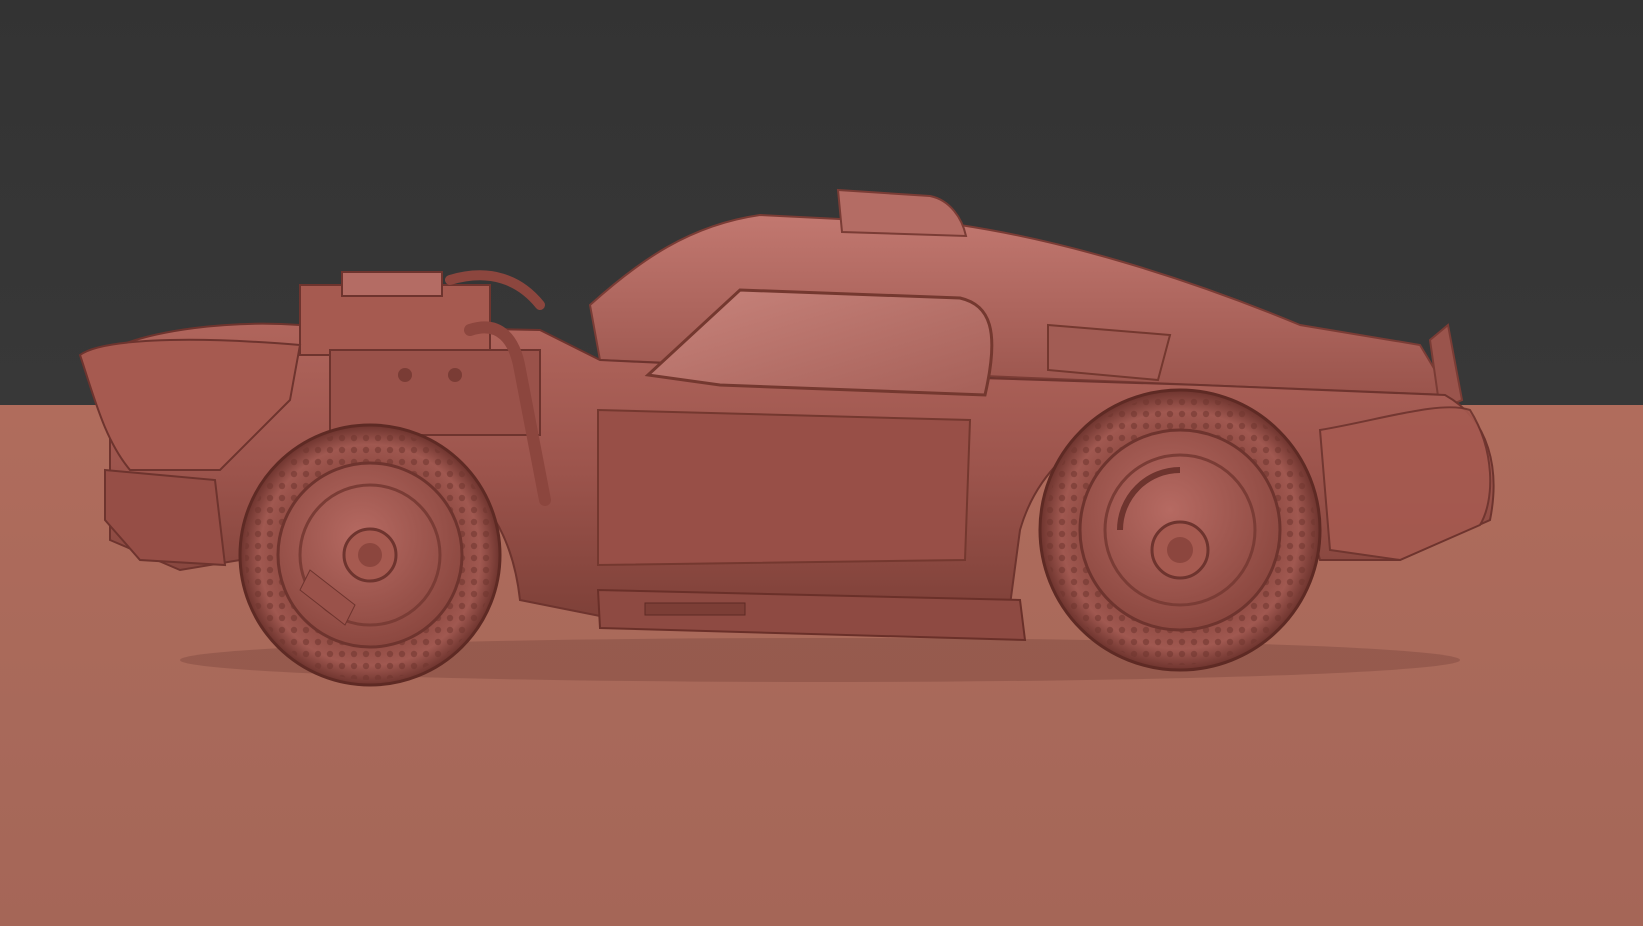 The image size is (1643, 926). Describe the element at coordinates (165, 517) in the screenshot. I see `front-bumper` at that location.